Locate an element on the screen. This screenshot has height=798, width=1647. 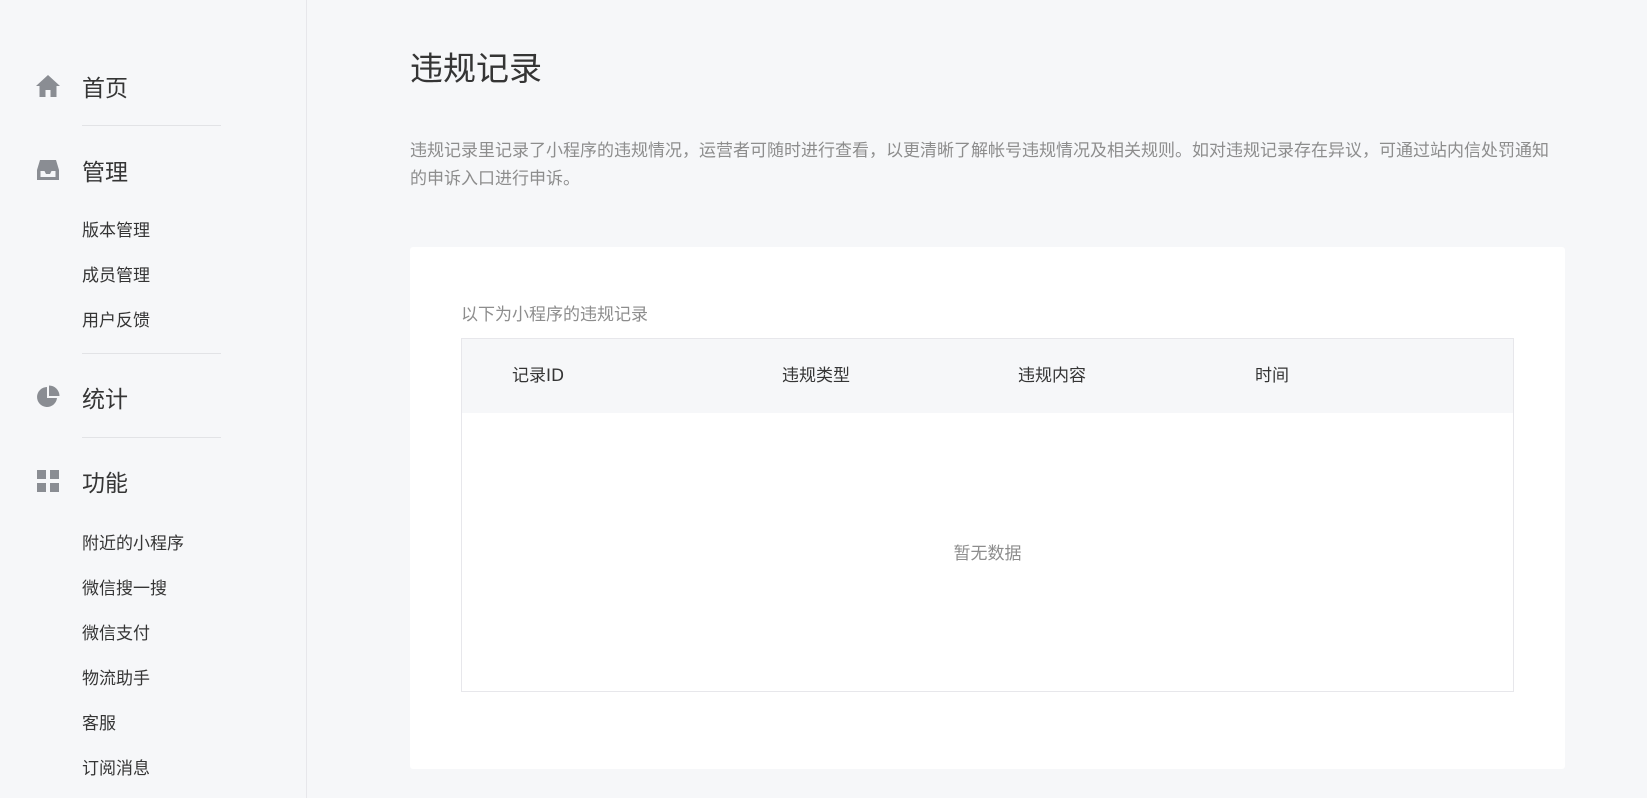
nav-features-label: 功能 is located at coordinates (105, 484).